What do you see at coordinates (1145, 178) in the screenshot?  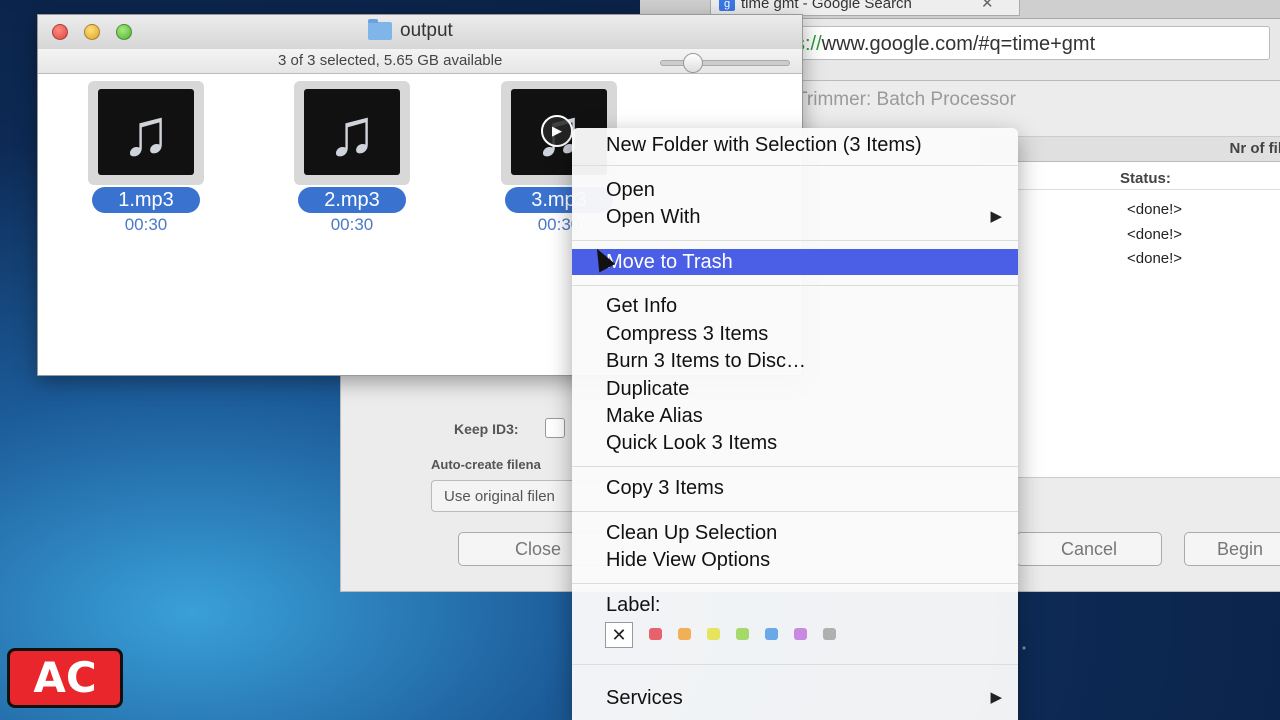 I see `status-header: Status:` at bounding box center [1145, 178].